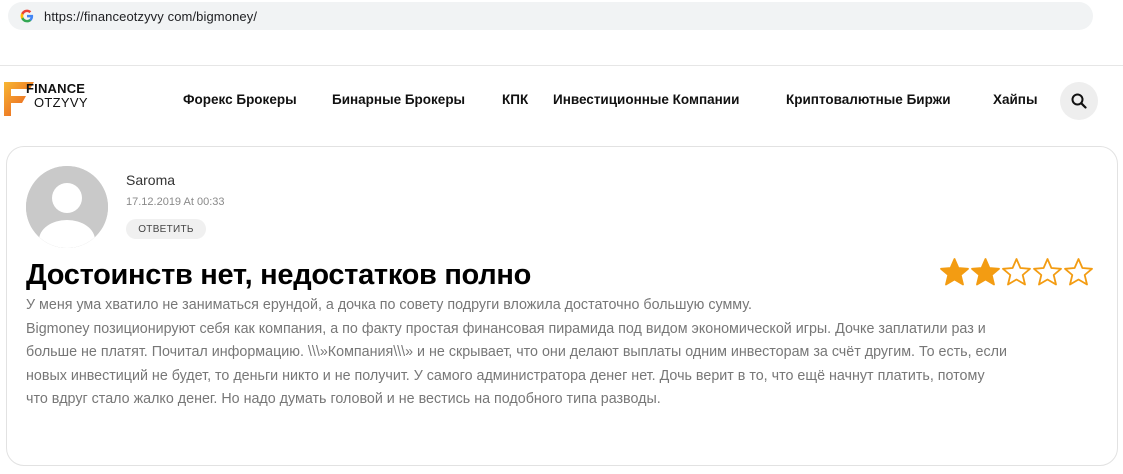 The width and height of the screenshot is (1123, 474). Describe the element at coordinates (151, 180) in the screenshot. I see `review-author: Saroma` at that location.